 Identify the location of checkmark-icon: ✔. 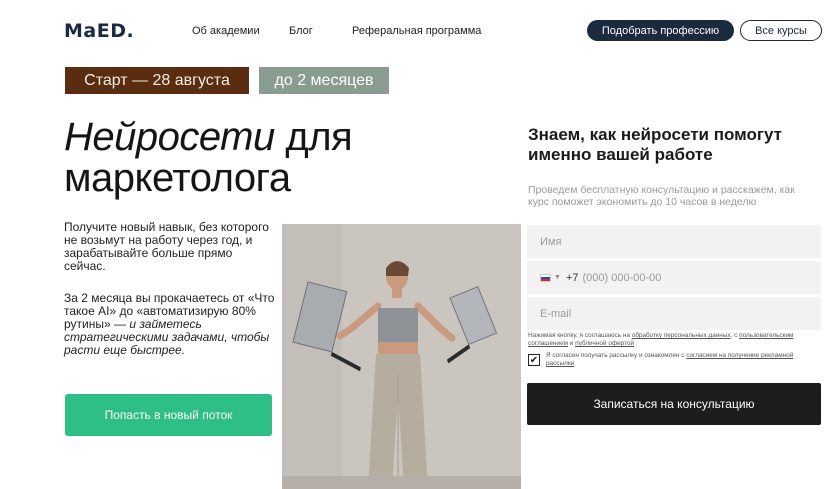
(534, 360).